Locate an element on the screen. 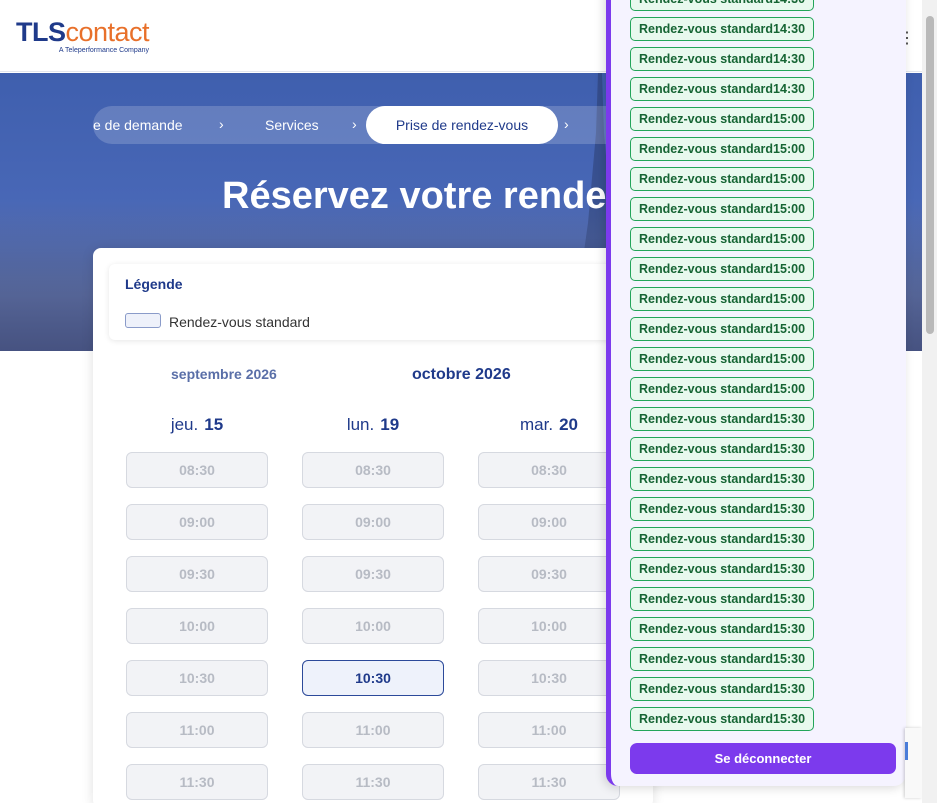 The image size is (937, 803). day-header: jeu. 15 is located at coordinates (197, 425).